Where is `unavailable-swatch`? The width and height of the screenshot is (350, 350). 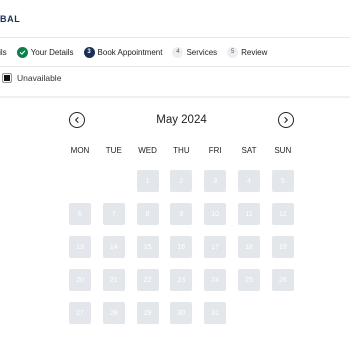 unavailable-swatch is located at coordinates (7, 78).